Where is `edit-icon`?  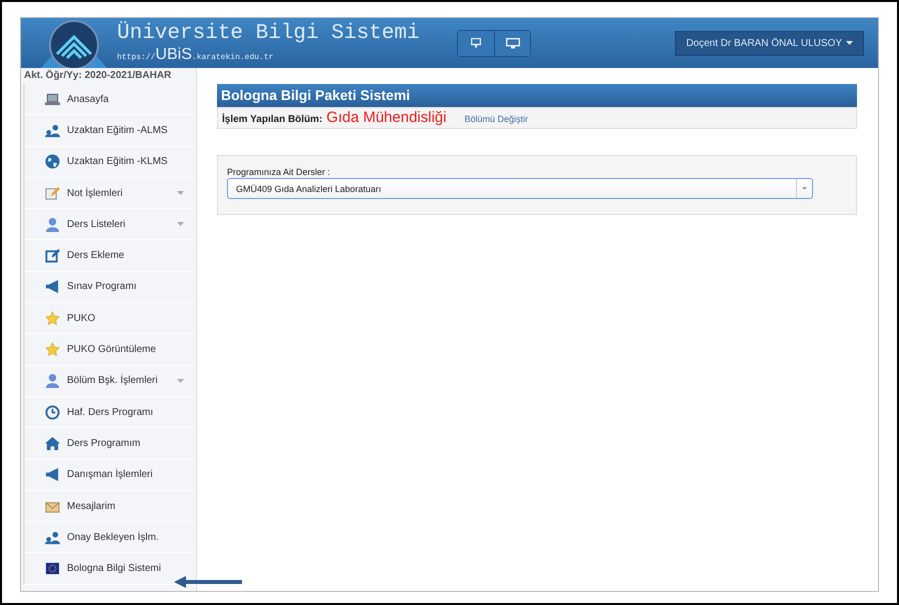 edit-icon is located at coordinates (52, 256).